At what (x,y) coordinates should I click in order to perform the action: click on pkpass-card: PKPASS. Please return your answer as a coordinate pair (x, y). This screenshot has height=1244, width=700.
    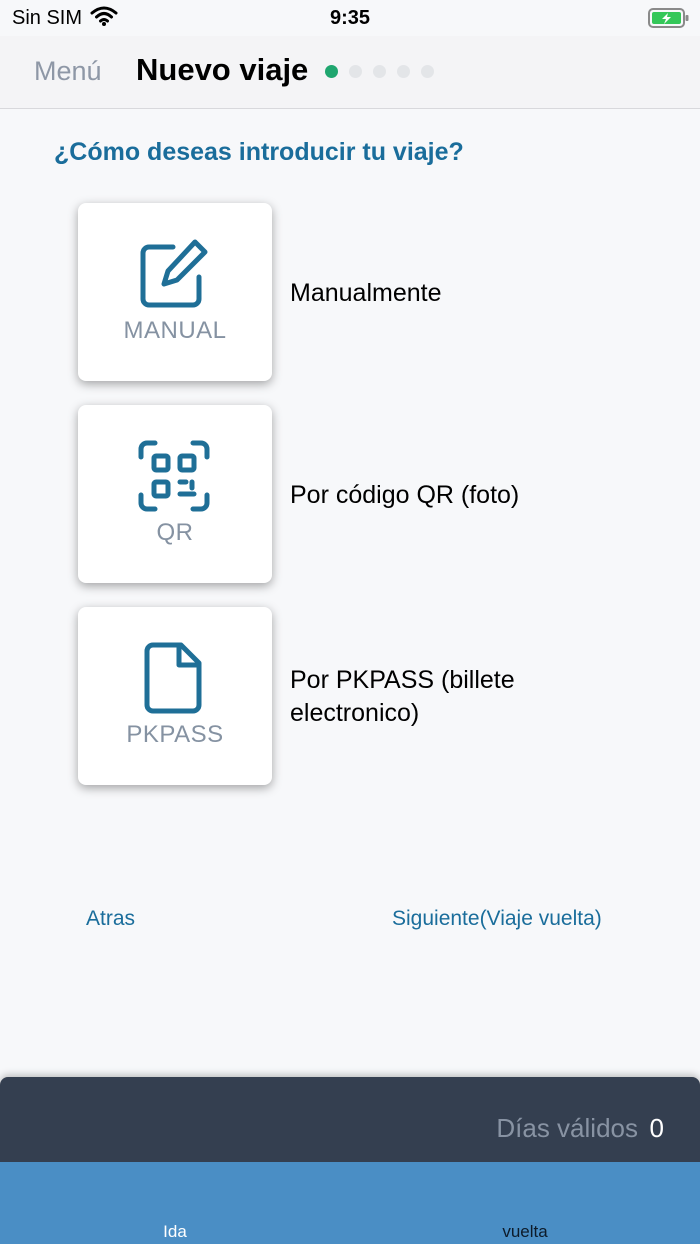
    Looking at the image, I should click on (175, 696).